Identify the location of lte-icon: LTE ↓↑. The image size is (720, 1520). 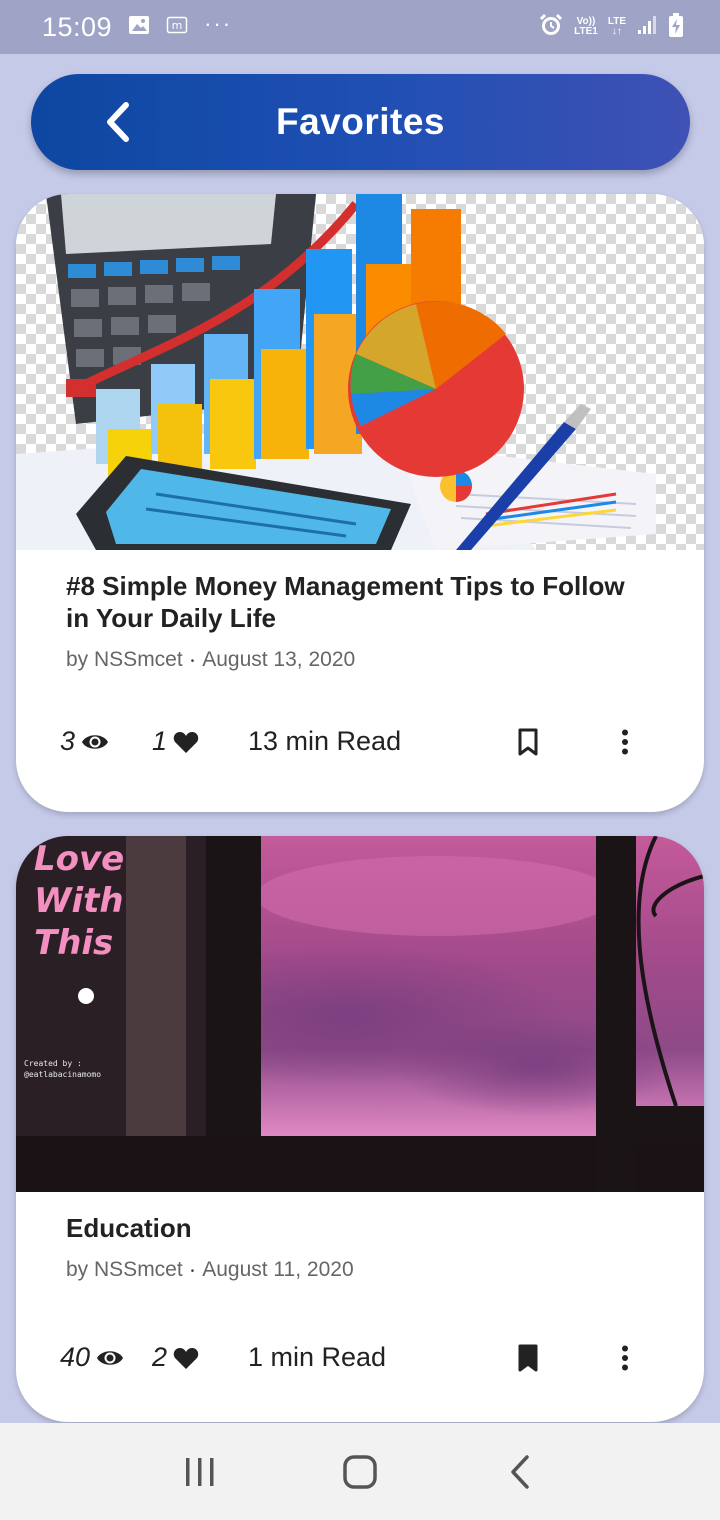
(617, 27).